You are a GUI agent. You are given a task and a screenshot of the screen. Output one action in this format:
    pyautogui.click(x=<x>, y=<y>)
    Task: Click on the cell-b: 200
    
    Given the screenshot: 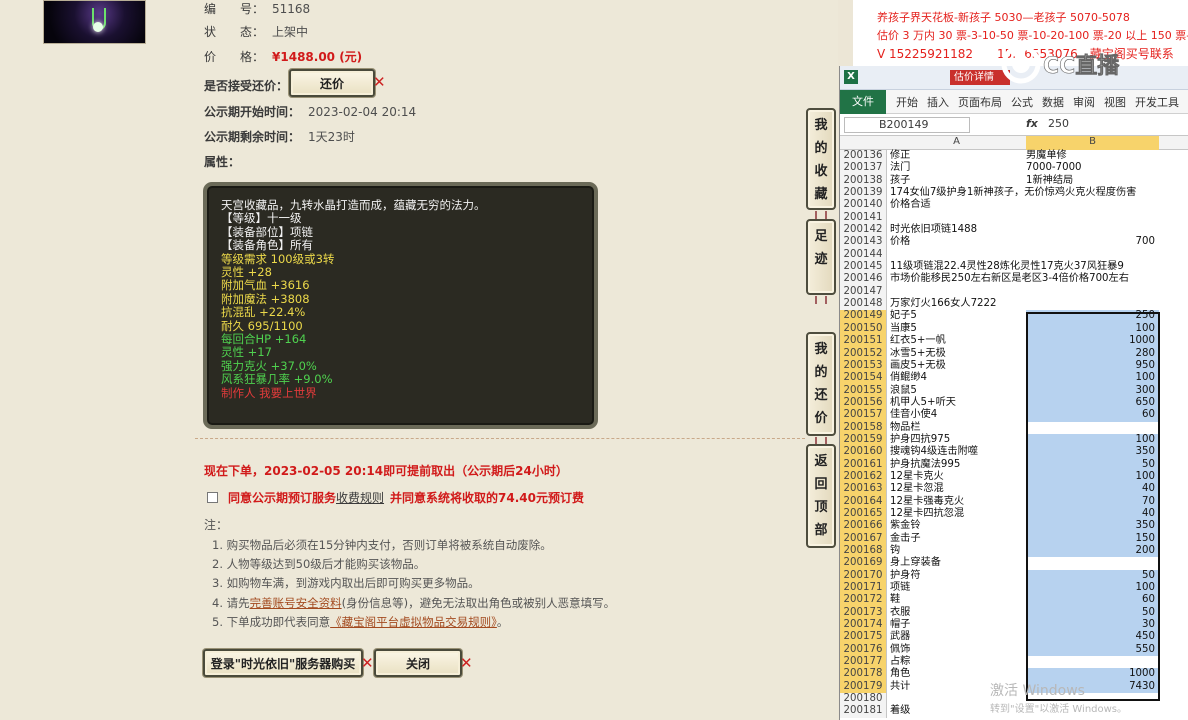 What is the action you would take?
    pyautogui.click(x=1092, y=551)
    